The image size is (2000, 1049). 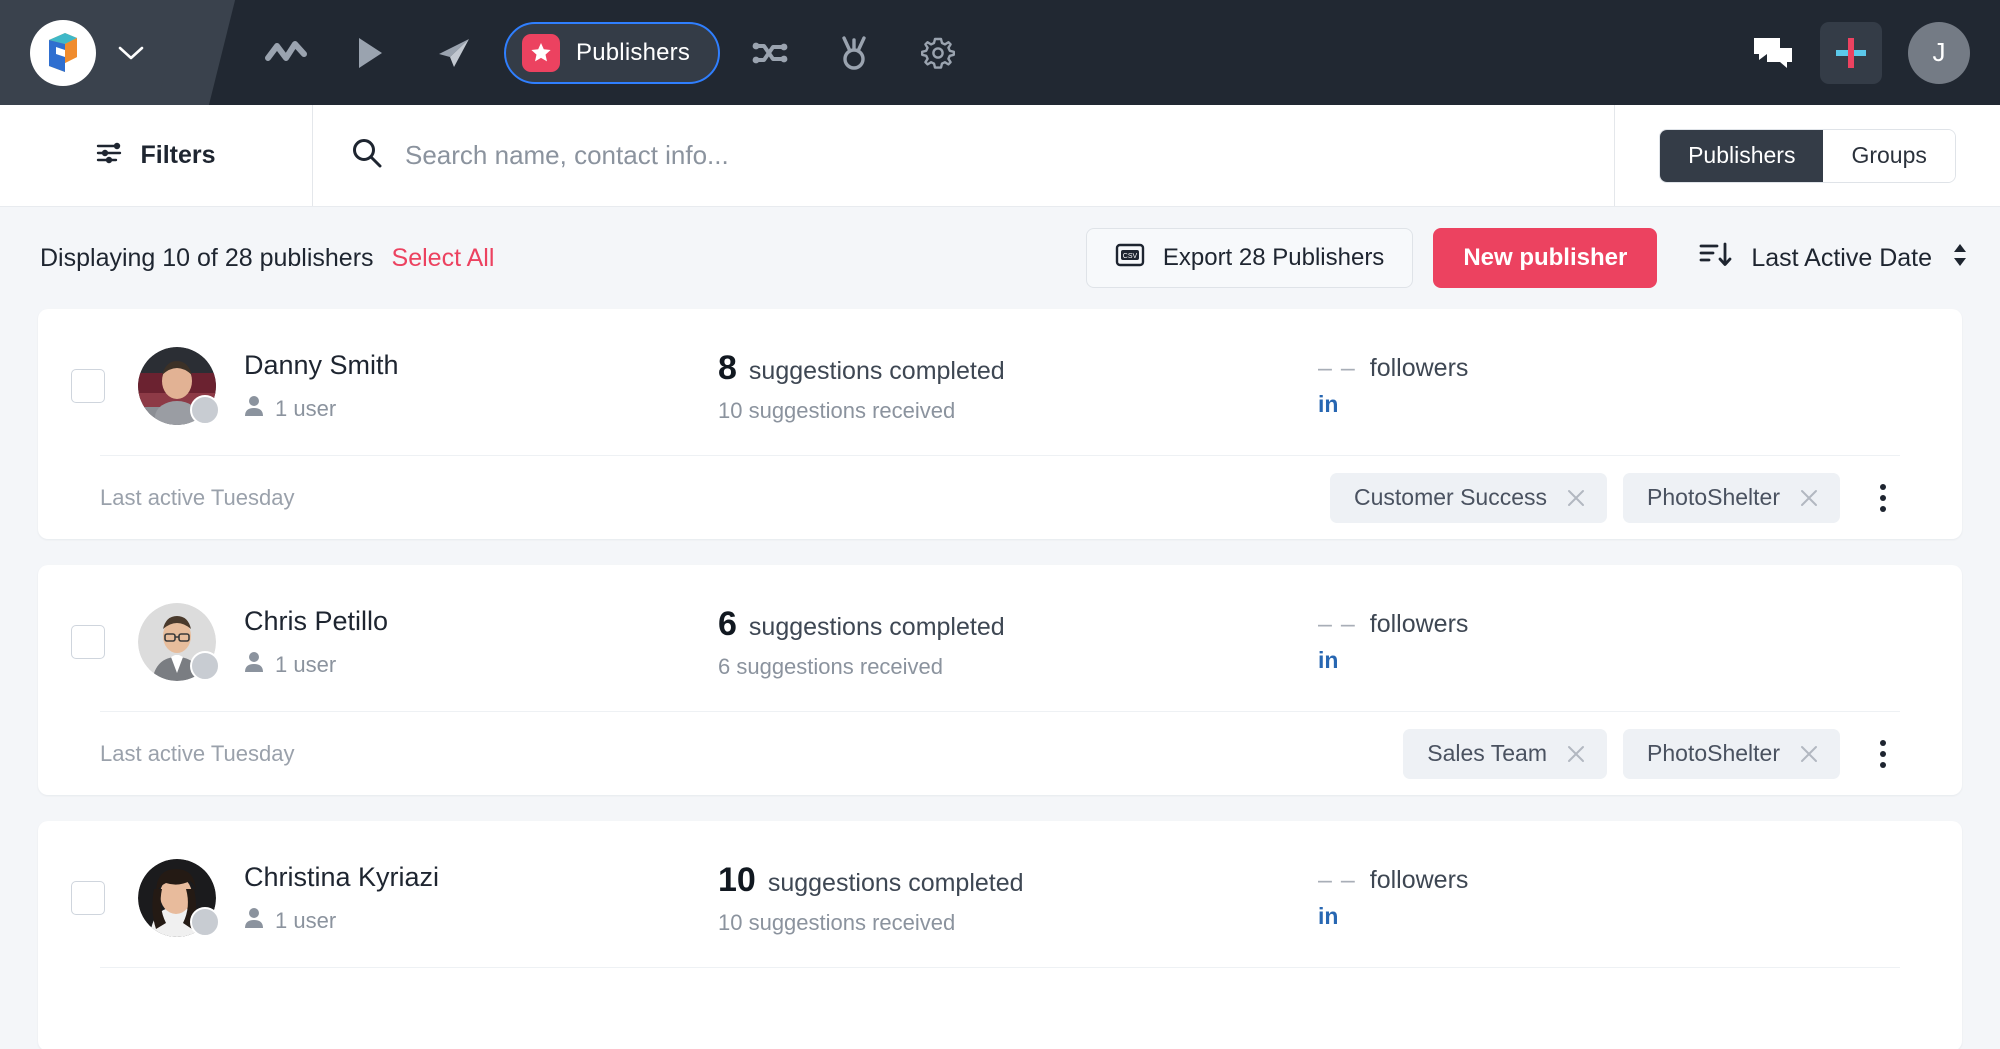 I want to click on shuffle-icon, so click(x=770, y=52).